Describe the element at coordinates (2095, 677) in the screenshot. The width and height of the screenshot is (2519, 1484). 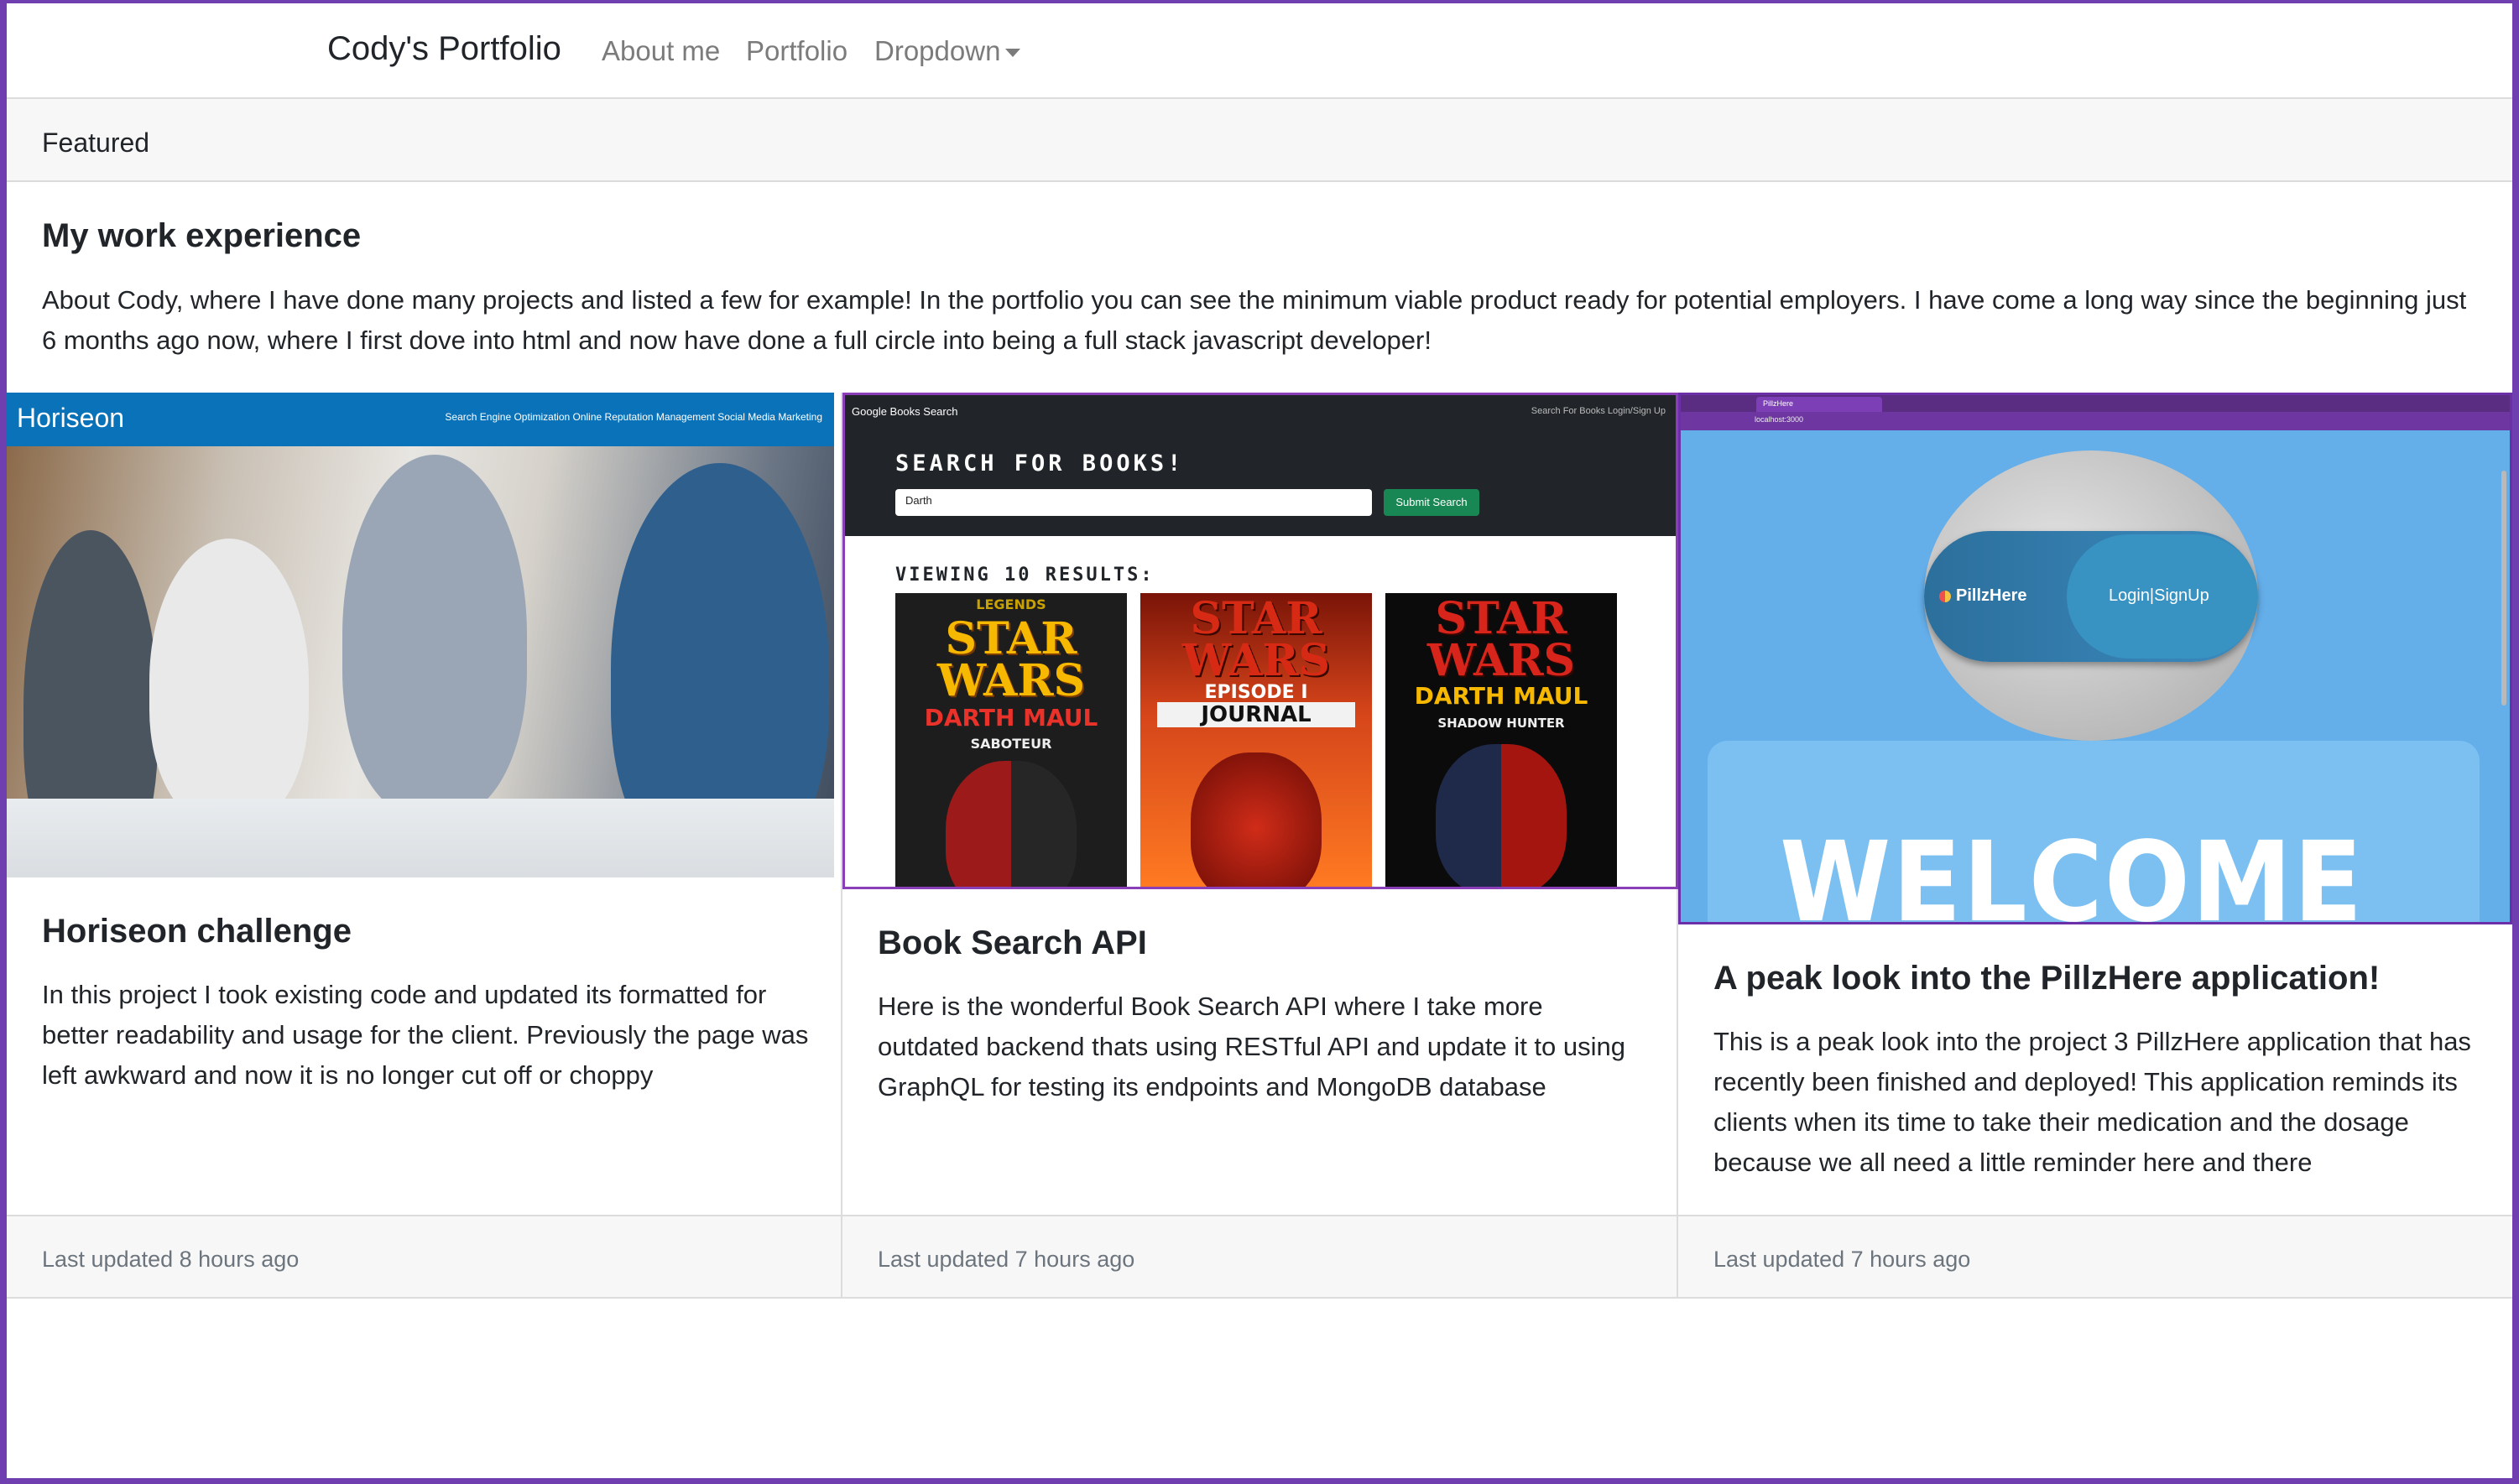
I see `pillz-page: PillzHere Login|SignUp WELCOME` at that location.